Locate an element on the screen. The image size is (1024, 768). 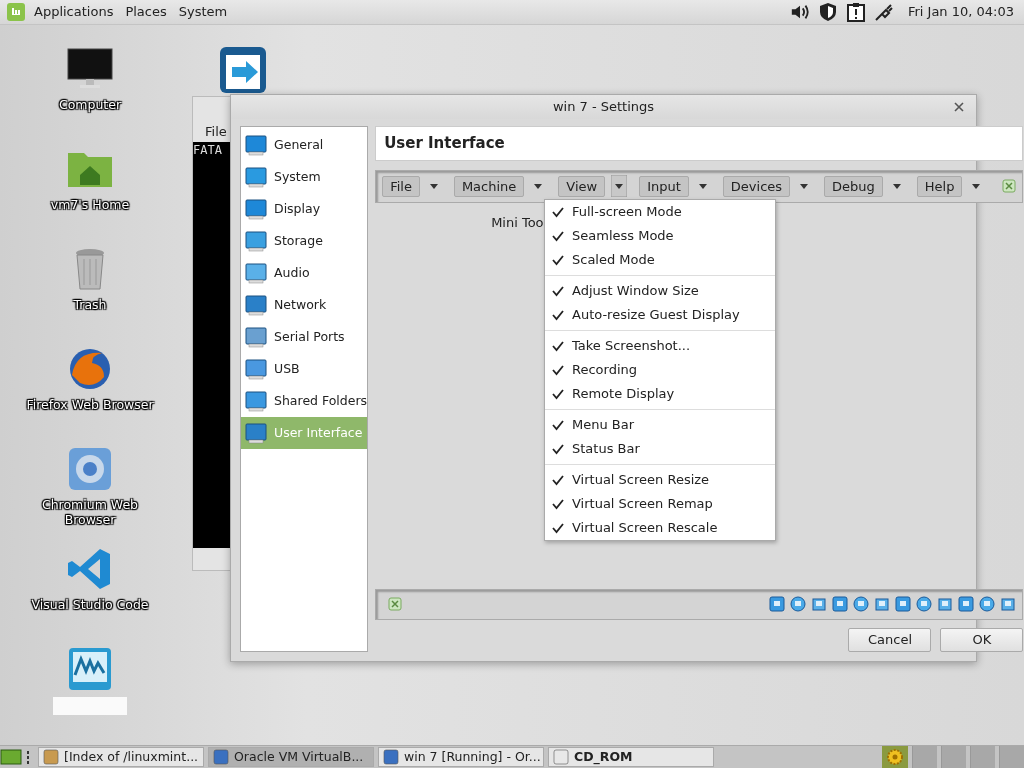
desktop-icon-label: Visual Studio Code is located at coordinates (90, 604).